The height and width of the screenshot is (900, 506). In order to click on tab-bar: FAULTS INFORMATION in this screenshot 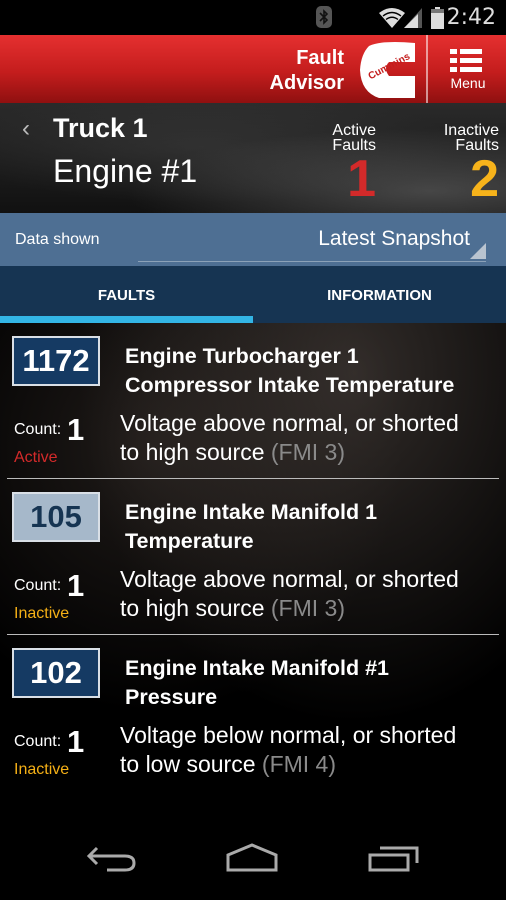, I will do `click(253, 294)`.